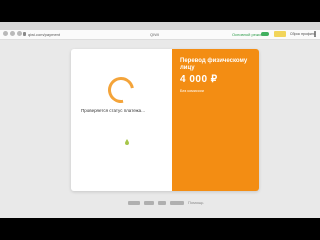 Image resolution: width=320 pixels, height=240 pixels. Describe the element at coordinates (315, 34) in the screenshot. I see `menu-icon` at that location.